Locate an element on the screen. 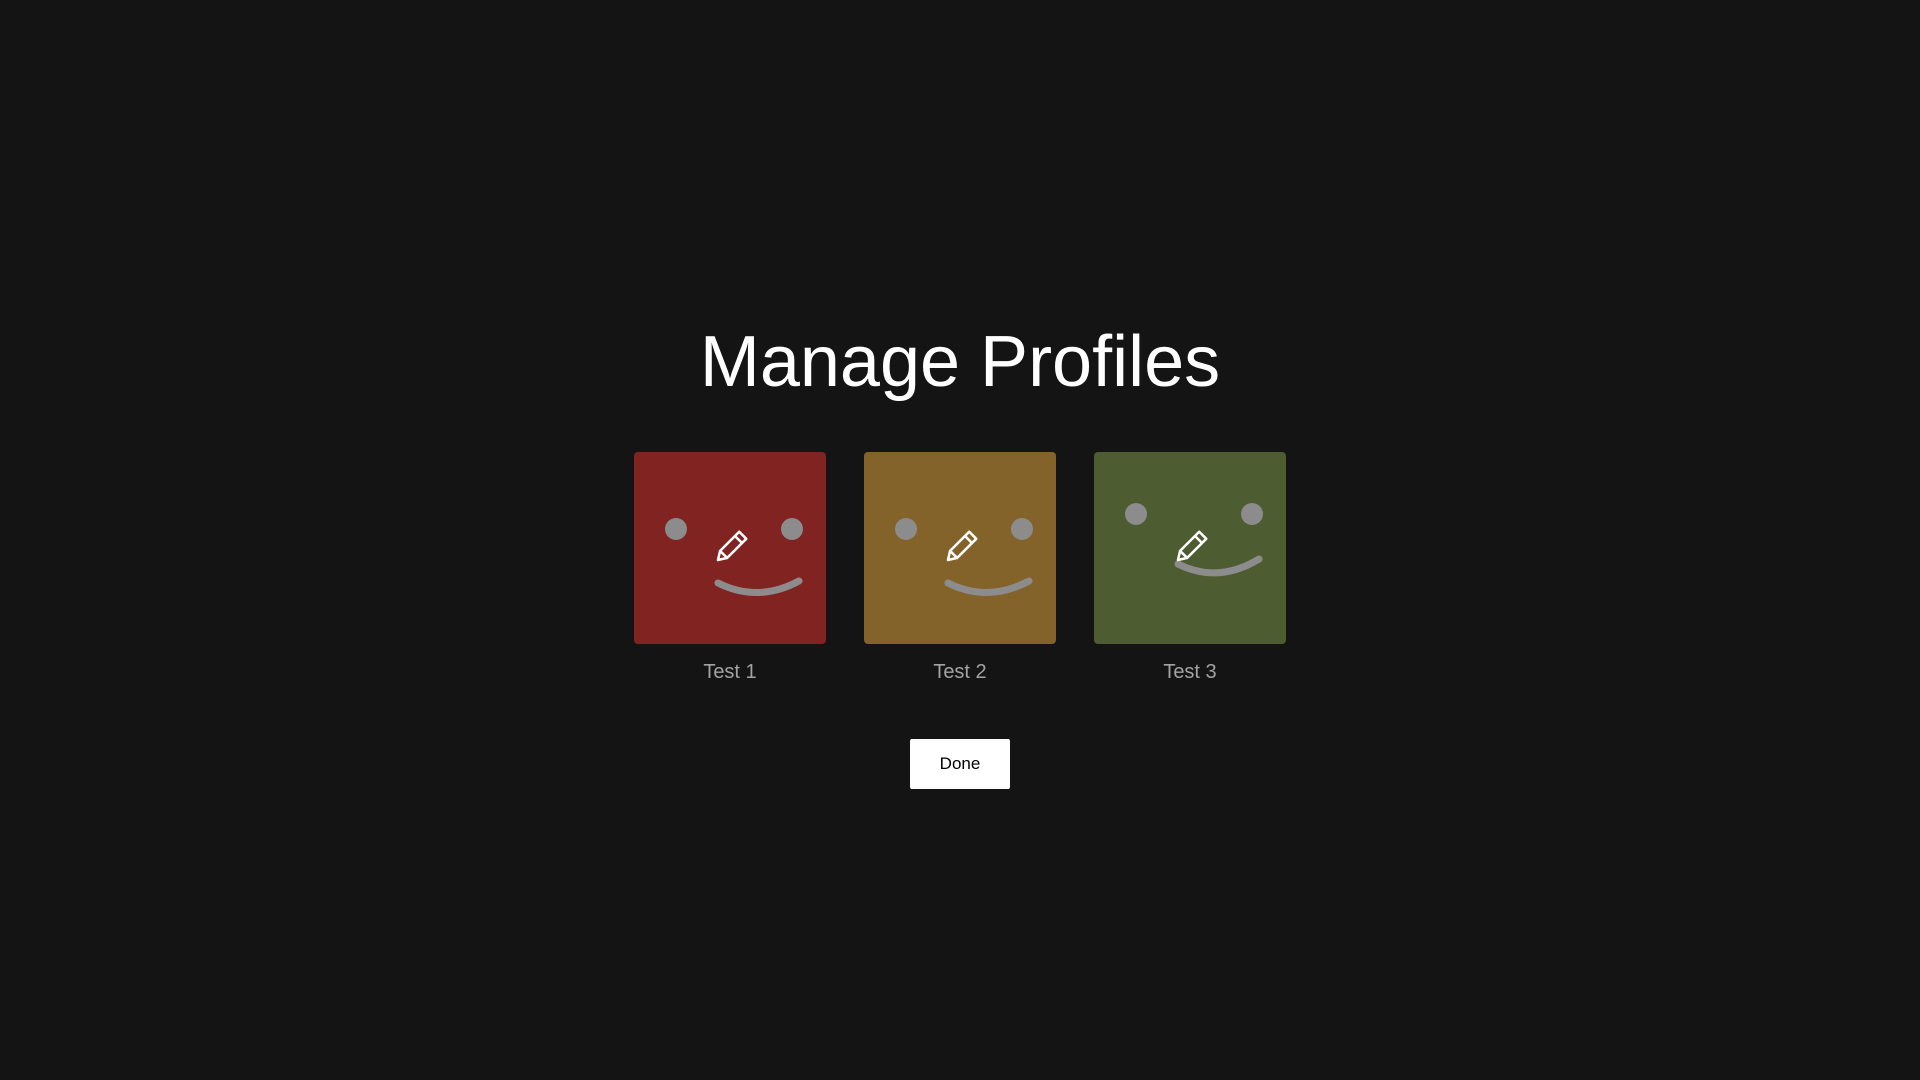 The image size is (1920, 1080). profile-card-3: Test 3 is located at coordinates (1190, 568).